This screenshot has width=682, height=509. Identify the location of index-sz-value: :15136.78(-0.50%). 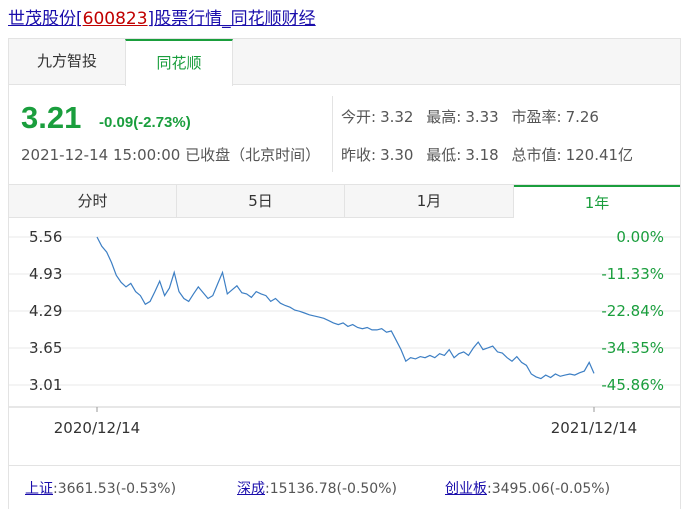
(331, 489).